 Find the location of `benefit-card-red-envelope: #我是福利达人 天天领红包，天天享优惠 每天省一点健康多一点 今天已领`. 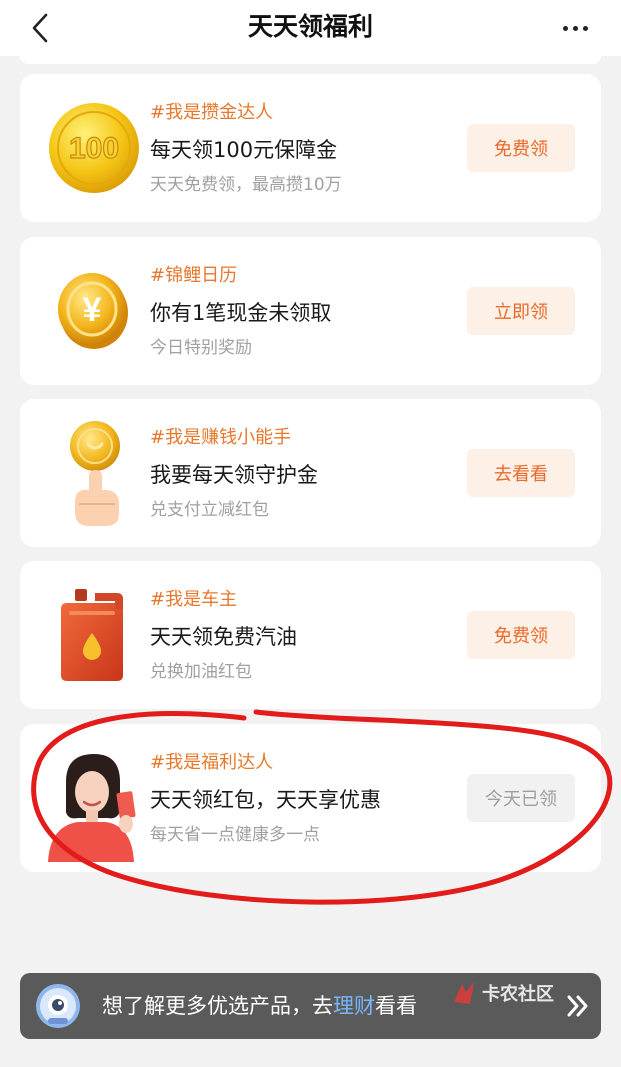

benefit-card-red-envelope: #我是福利达人 天天领红包，天天享优惠 每天省一点健康多一点 今天已领 is located at coordinates (310, 798).